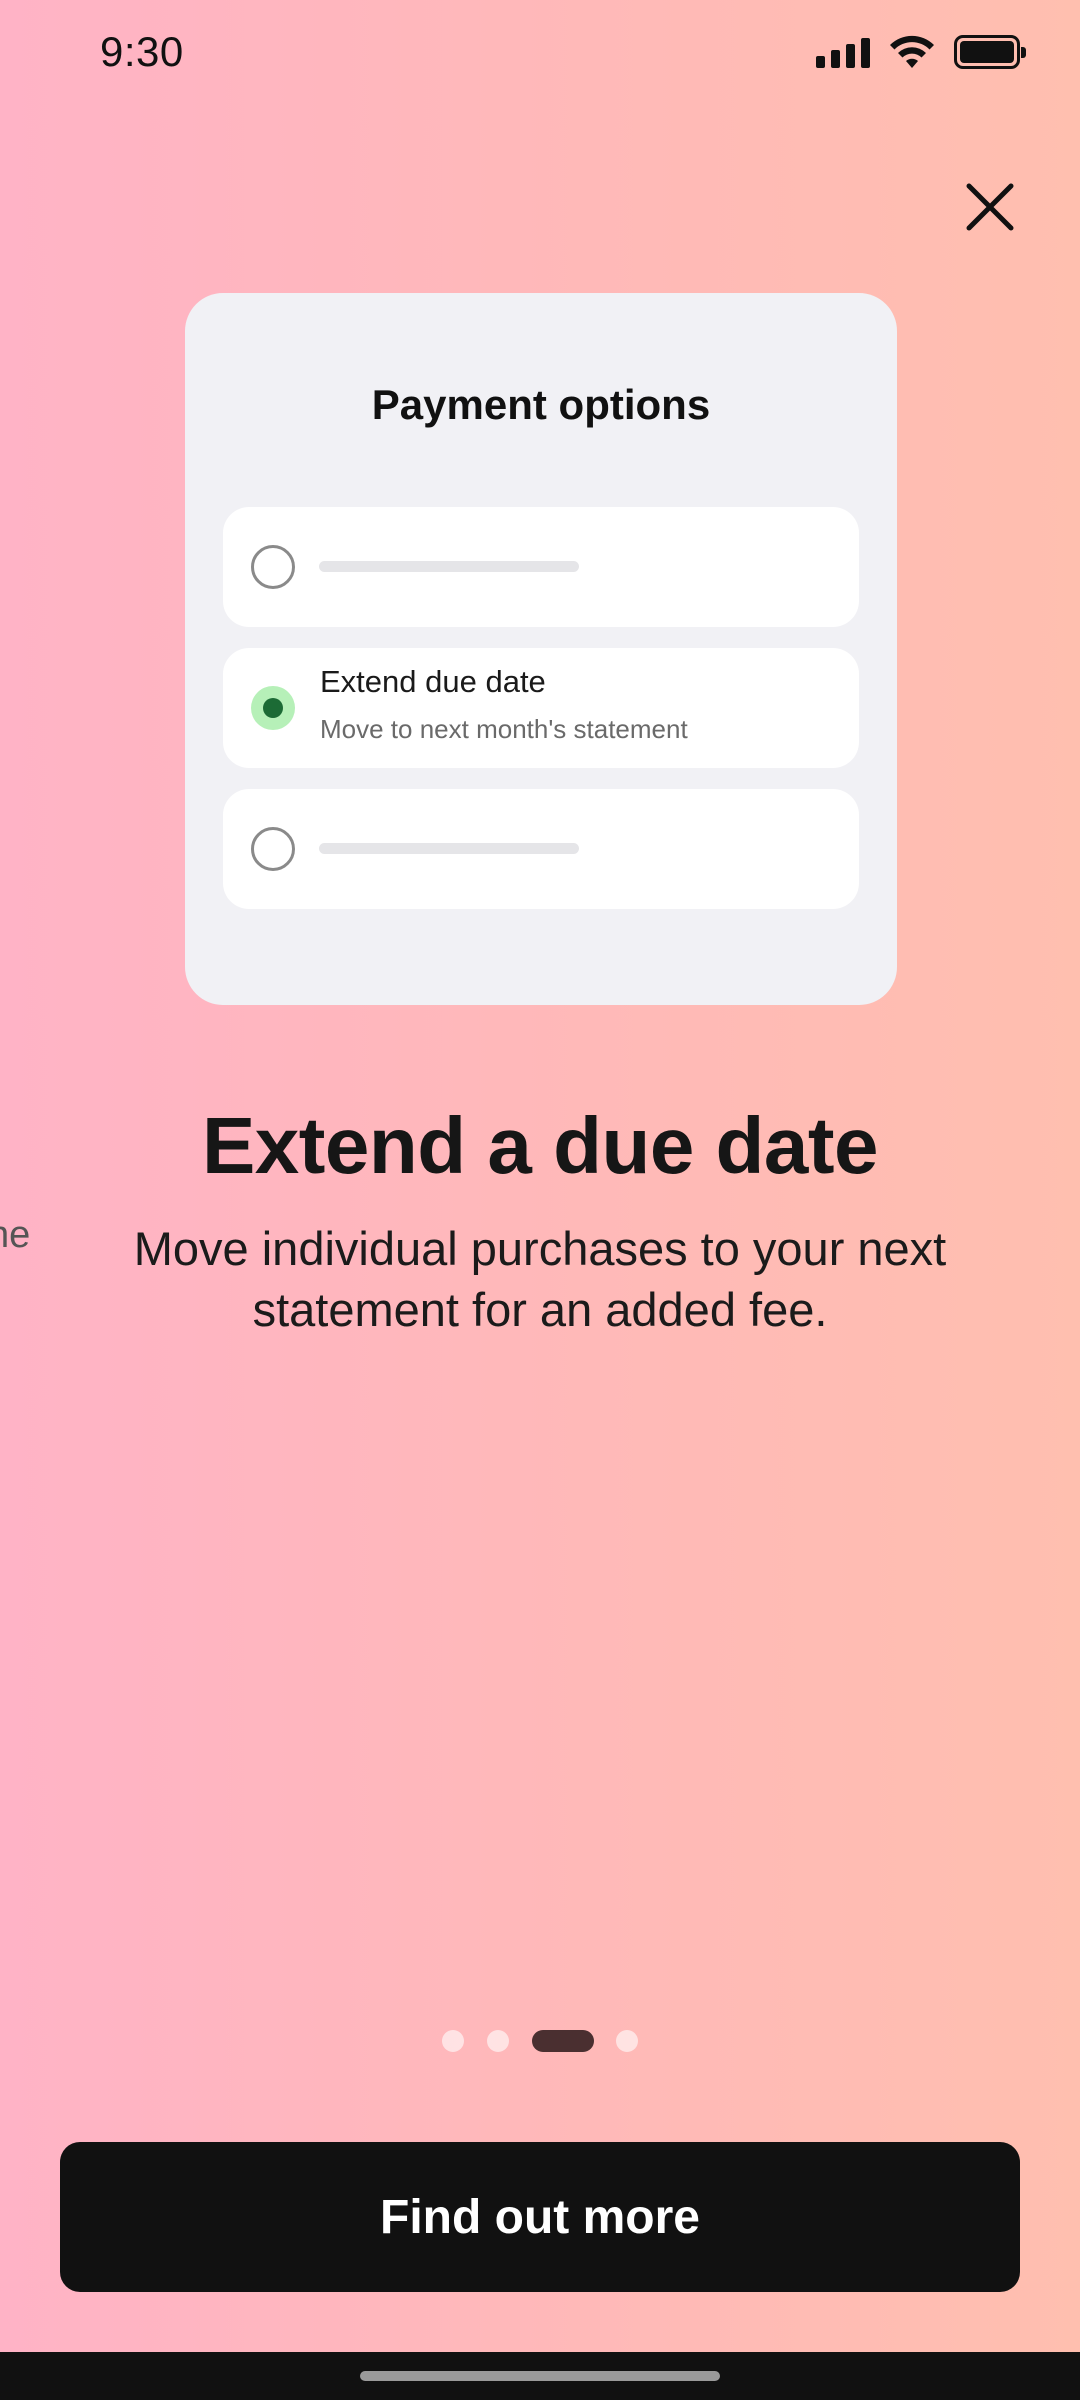 The width and height of the screenshot is (1080, 2400). I want to click on battery-icon, so click(990, 52).